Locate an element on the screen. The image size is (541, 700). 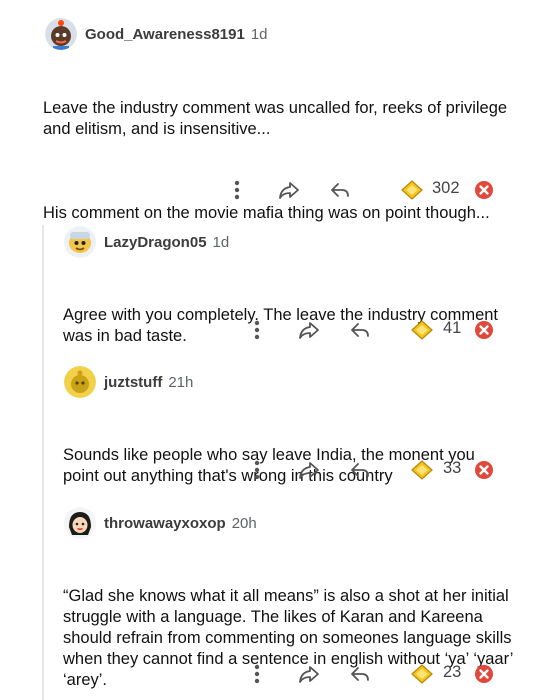
comment-header: throwawayxoxop 20h is located at coordinates (160, 523).